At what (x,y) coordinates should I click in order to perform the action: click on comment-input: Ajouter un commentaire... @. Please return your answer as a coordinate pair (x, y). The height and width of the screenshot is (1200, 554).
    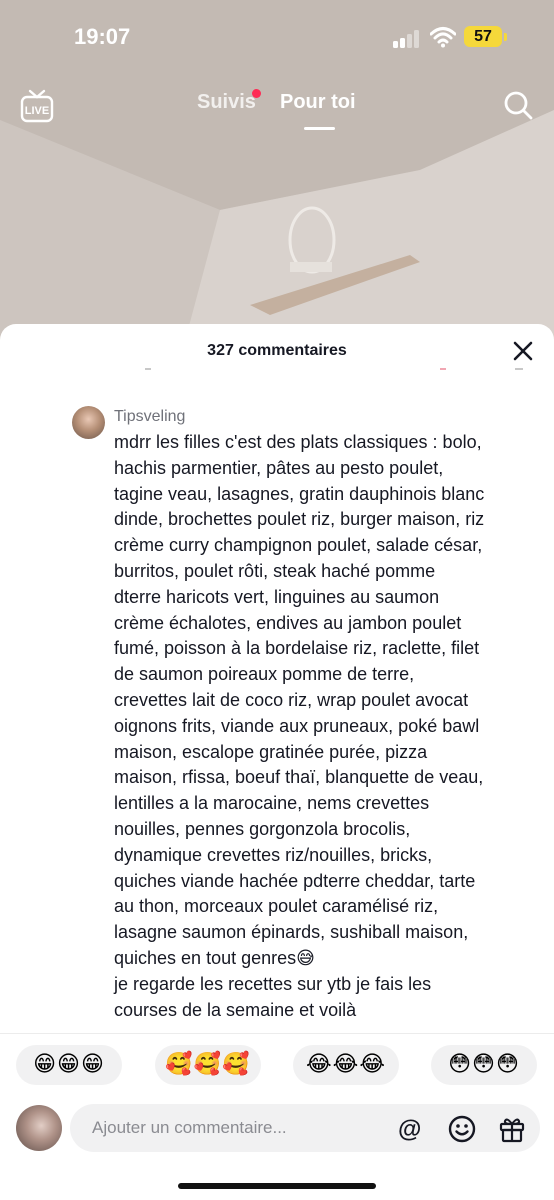
    Looking at the image, I should click on (305, 1128).